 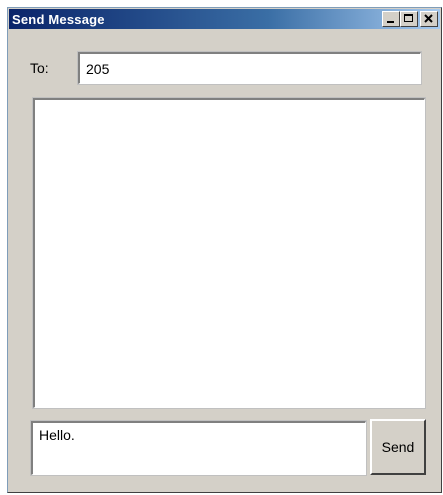 I want to click on send-button: Send, so click(x=398, y=447).